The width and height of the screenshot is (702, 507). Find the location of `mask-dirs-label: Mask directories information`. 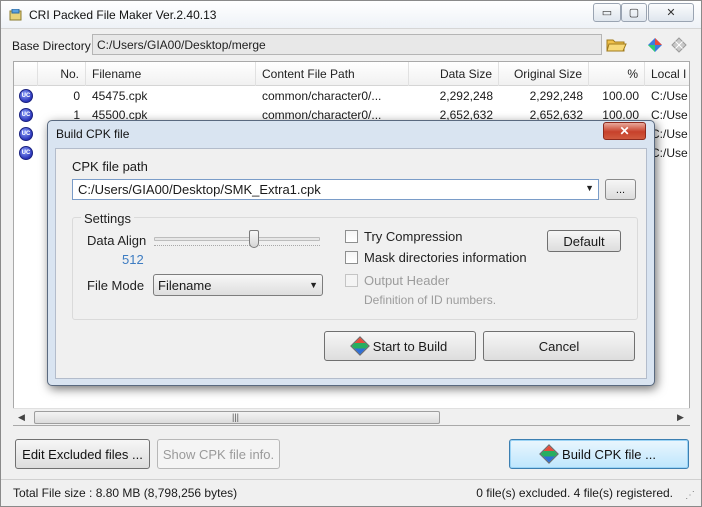

mask-dirs-label: Mask directories information is located at coordinates (445, 257).